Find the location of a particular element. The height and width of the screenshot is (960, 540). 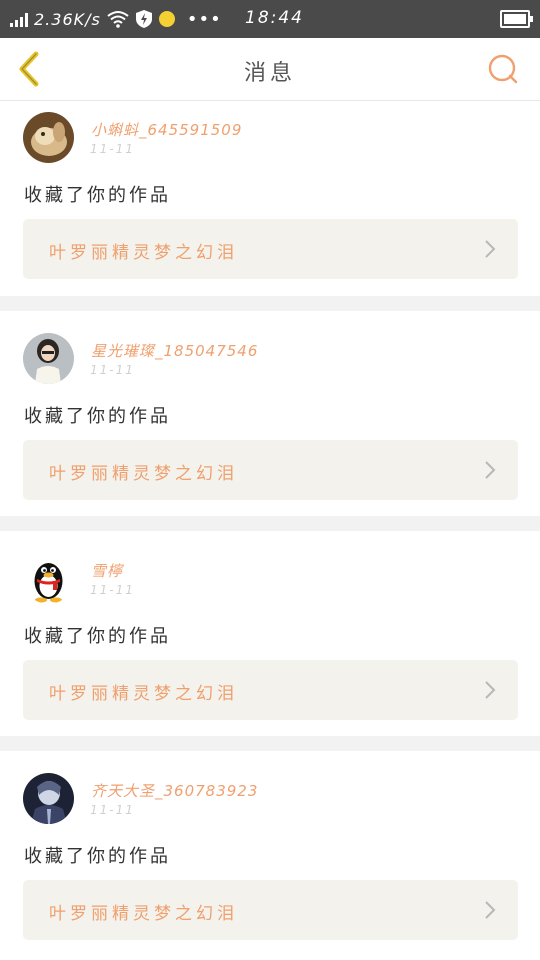

notification-dot-icon is located at coordinates (166, 19).